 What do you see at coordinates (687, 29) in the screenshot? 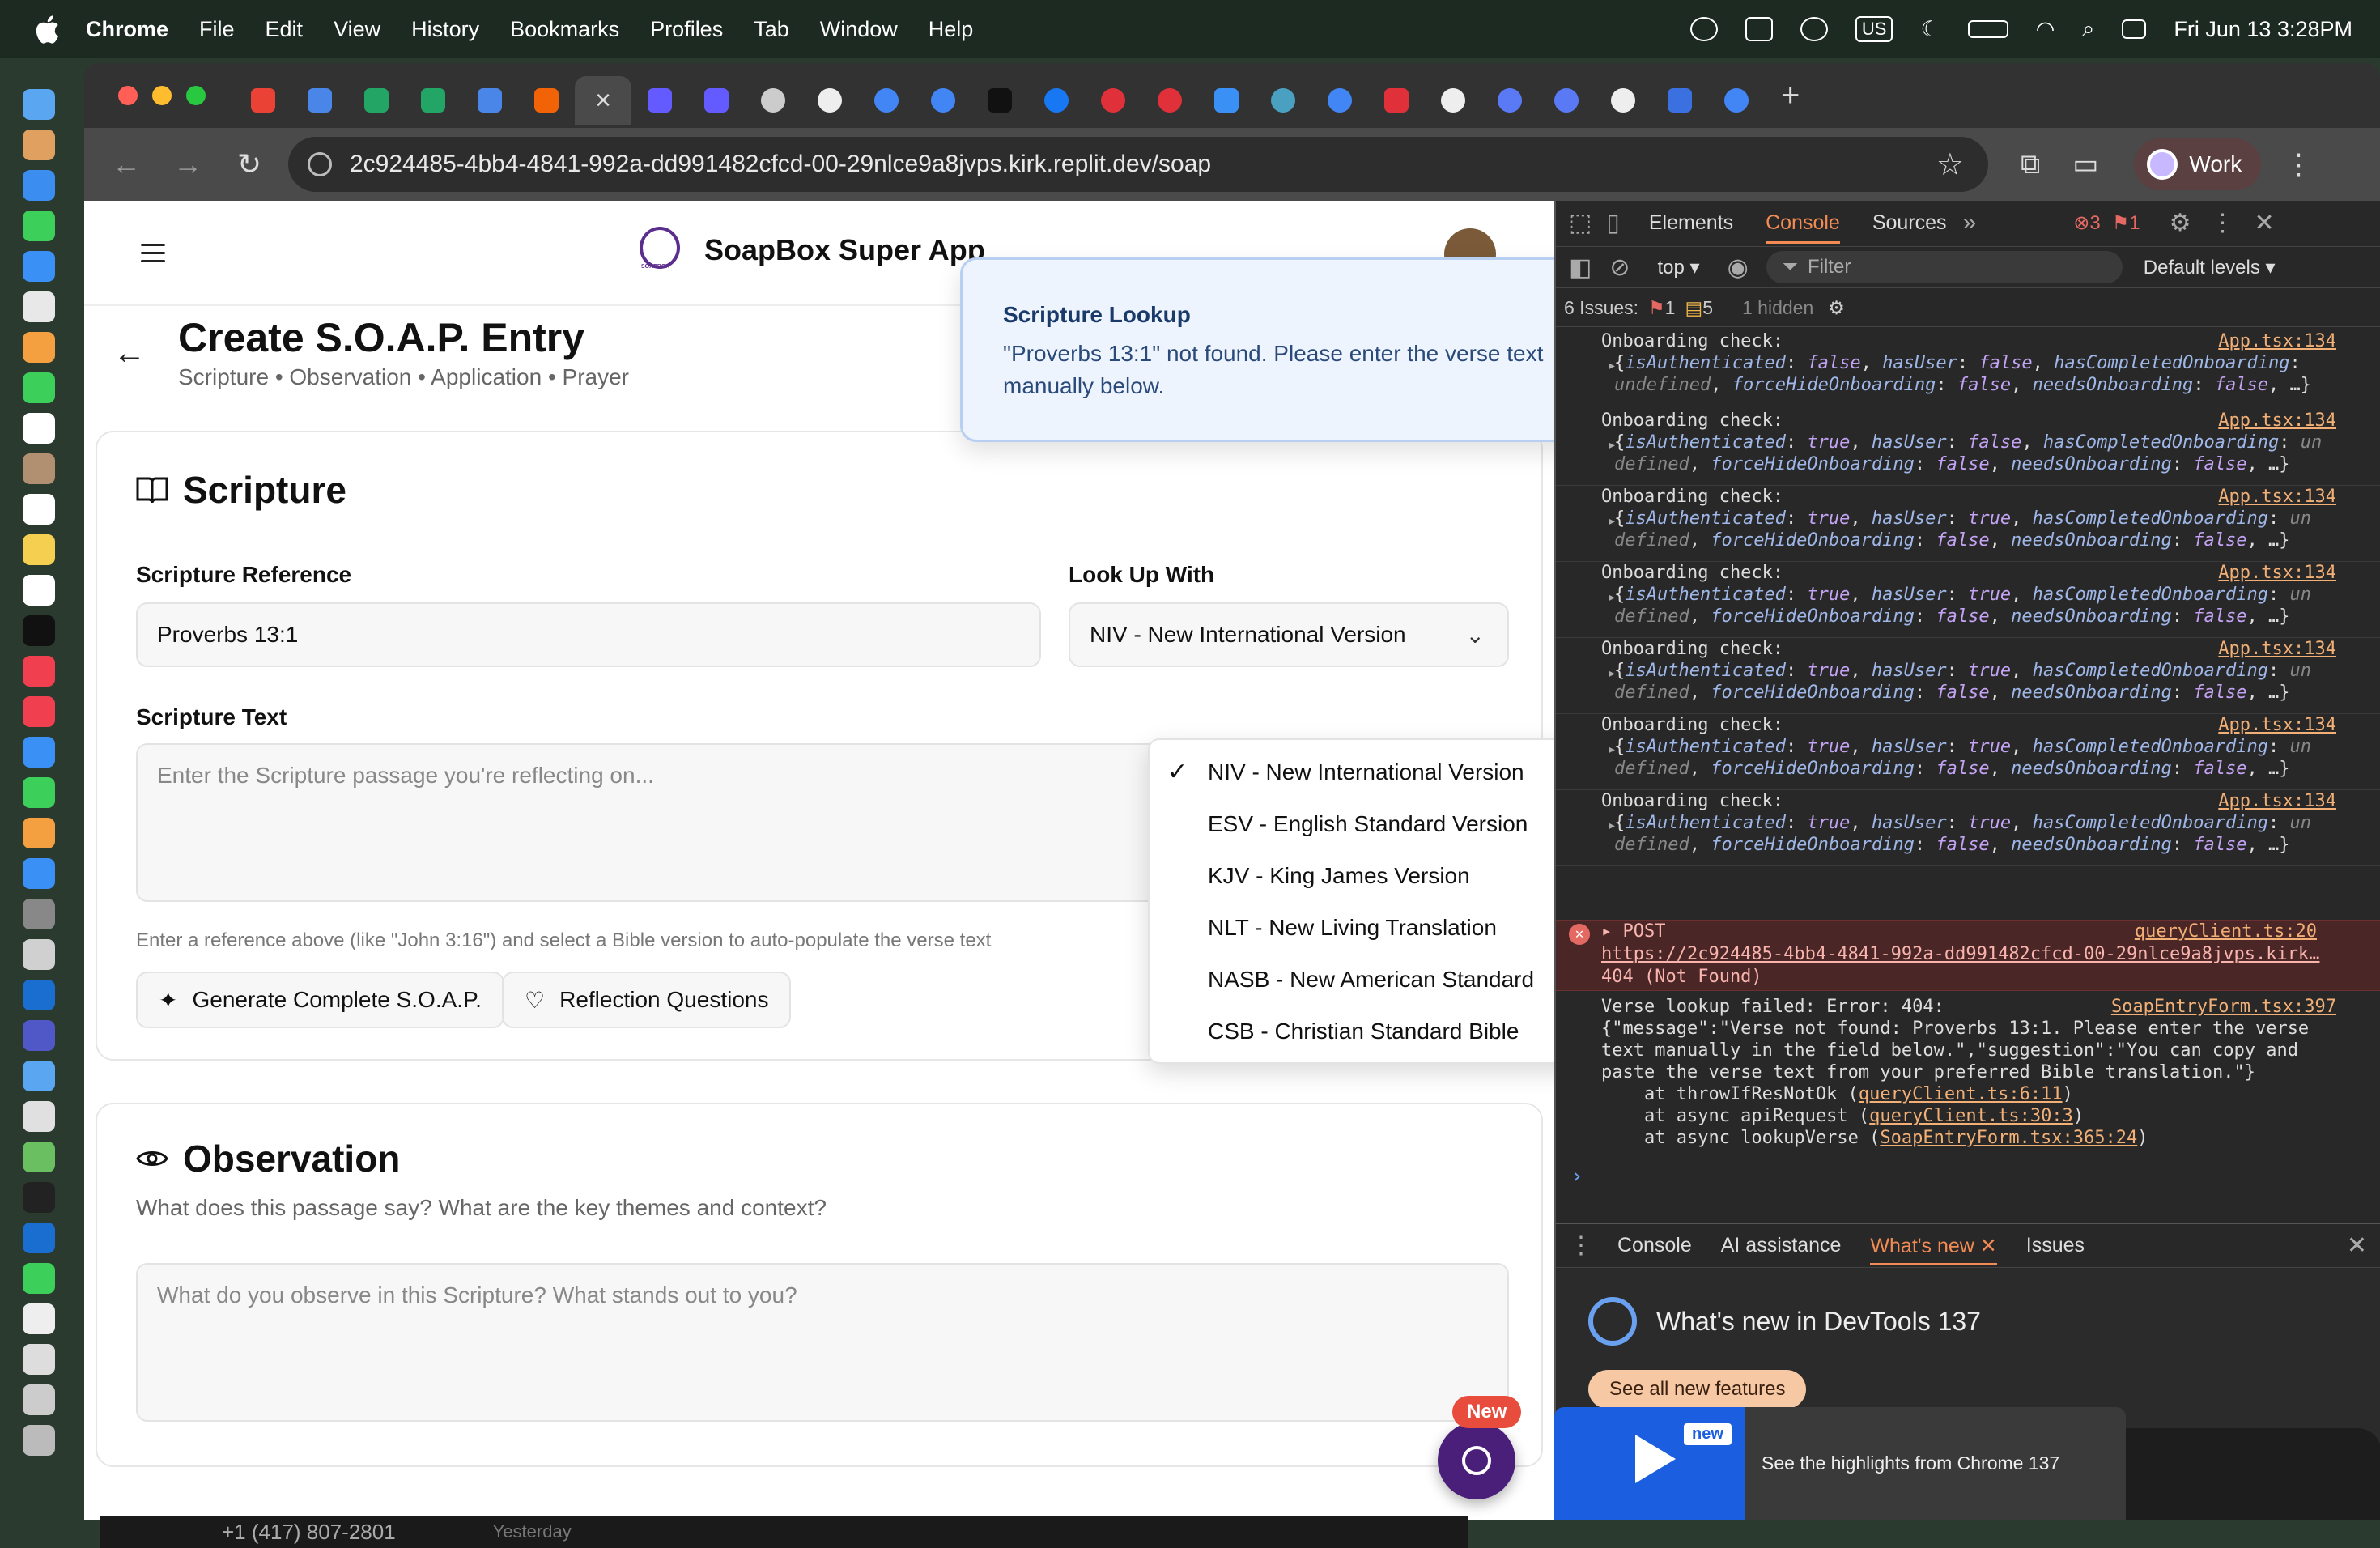
I see `menu-profiles: Profiles` at bounding box center [687, 29].